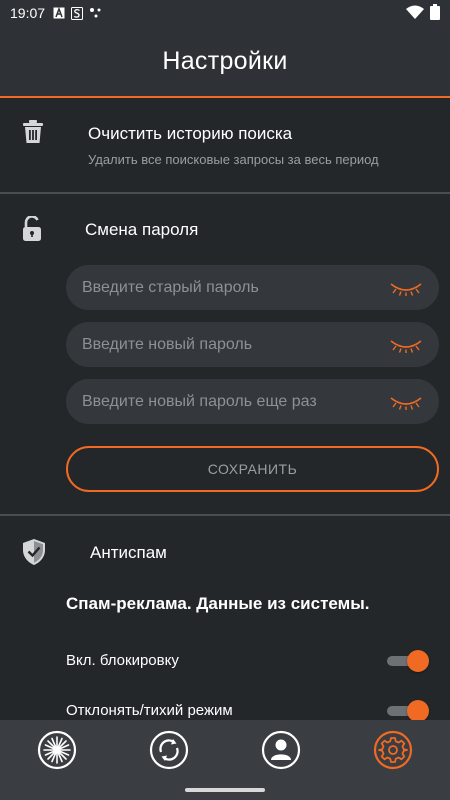 The image size is (450, 800). I want to click on block-toggle, so click(407, 661).